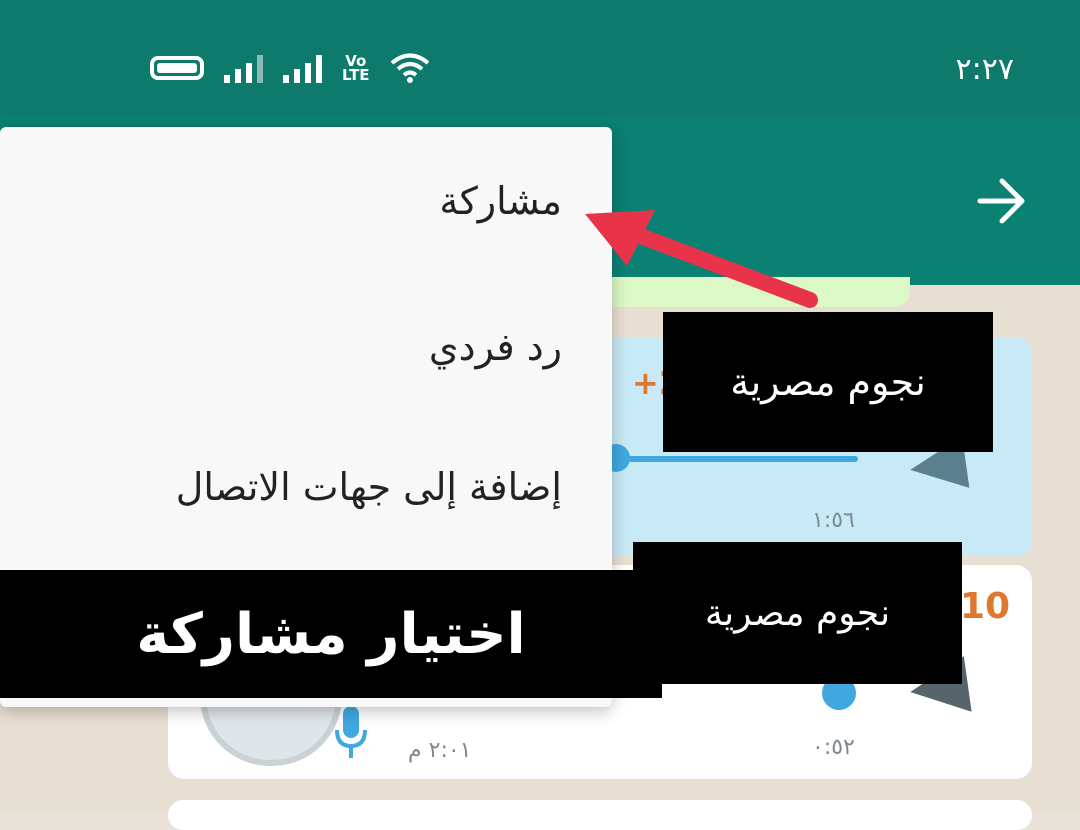  What do you see at coordinates (331, 634) in the screenshot?
I see `overlay-banner: اختيار مشاركة` at bounding box center [331, 634].